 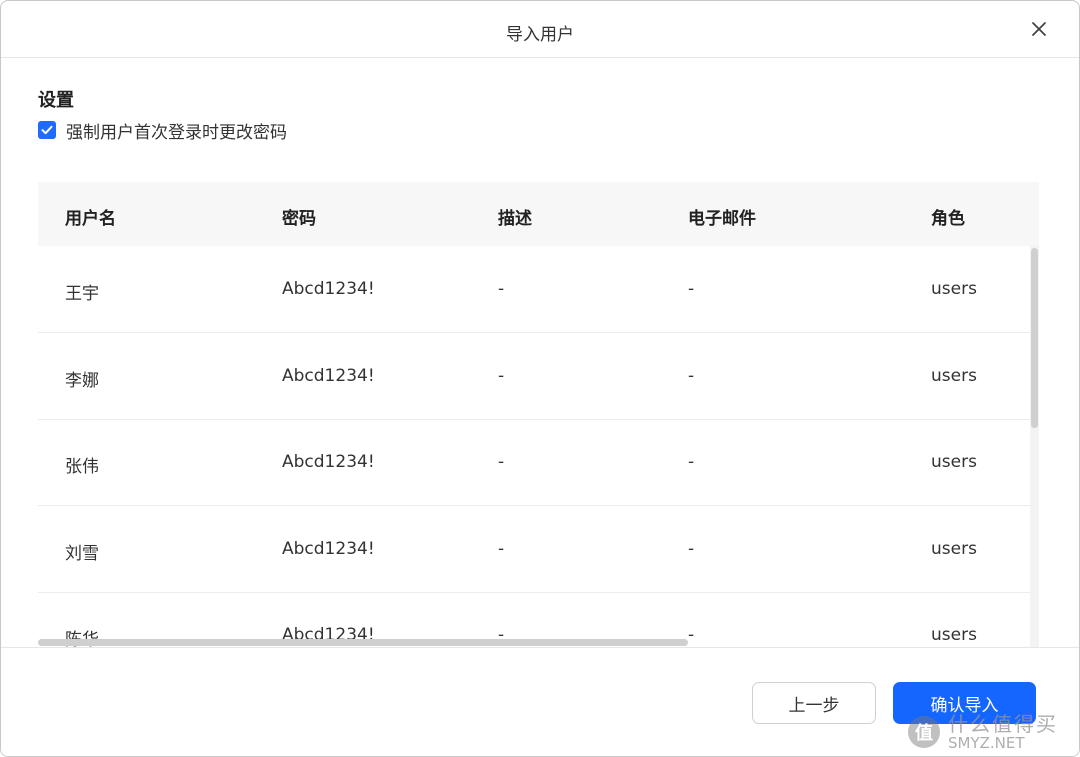 I want to click on previous-step-button: 上一步, so click(x=814, y=703).